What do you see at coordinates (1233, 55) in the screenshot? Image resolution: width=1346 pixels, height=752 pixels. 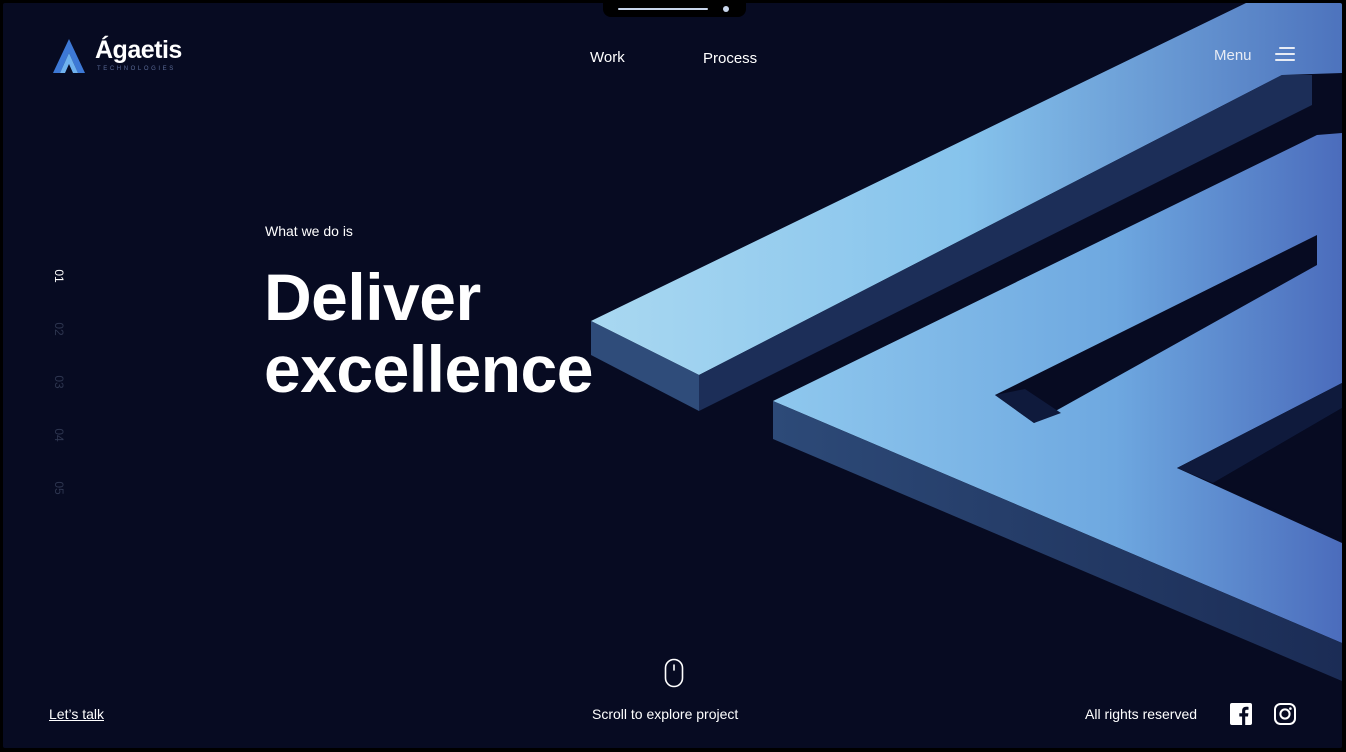 I see `menu-label: Menu` at bounding box center [1233, 55].